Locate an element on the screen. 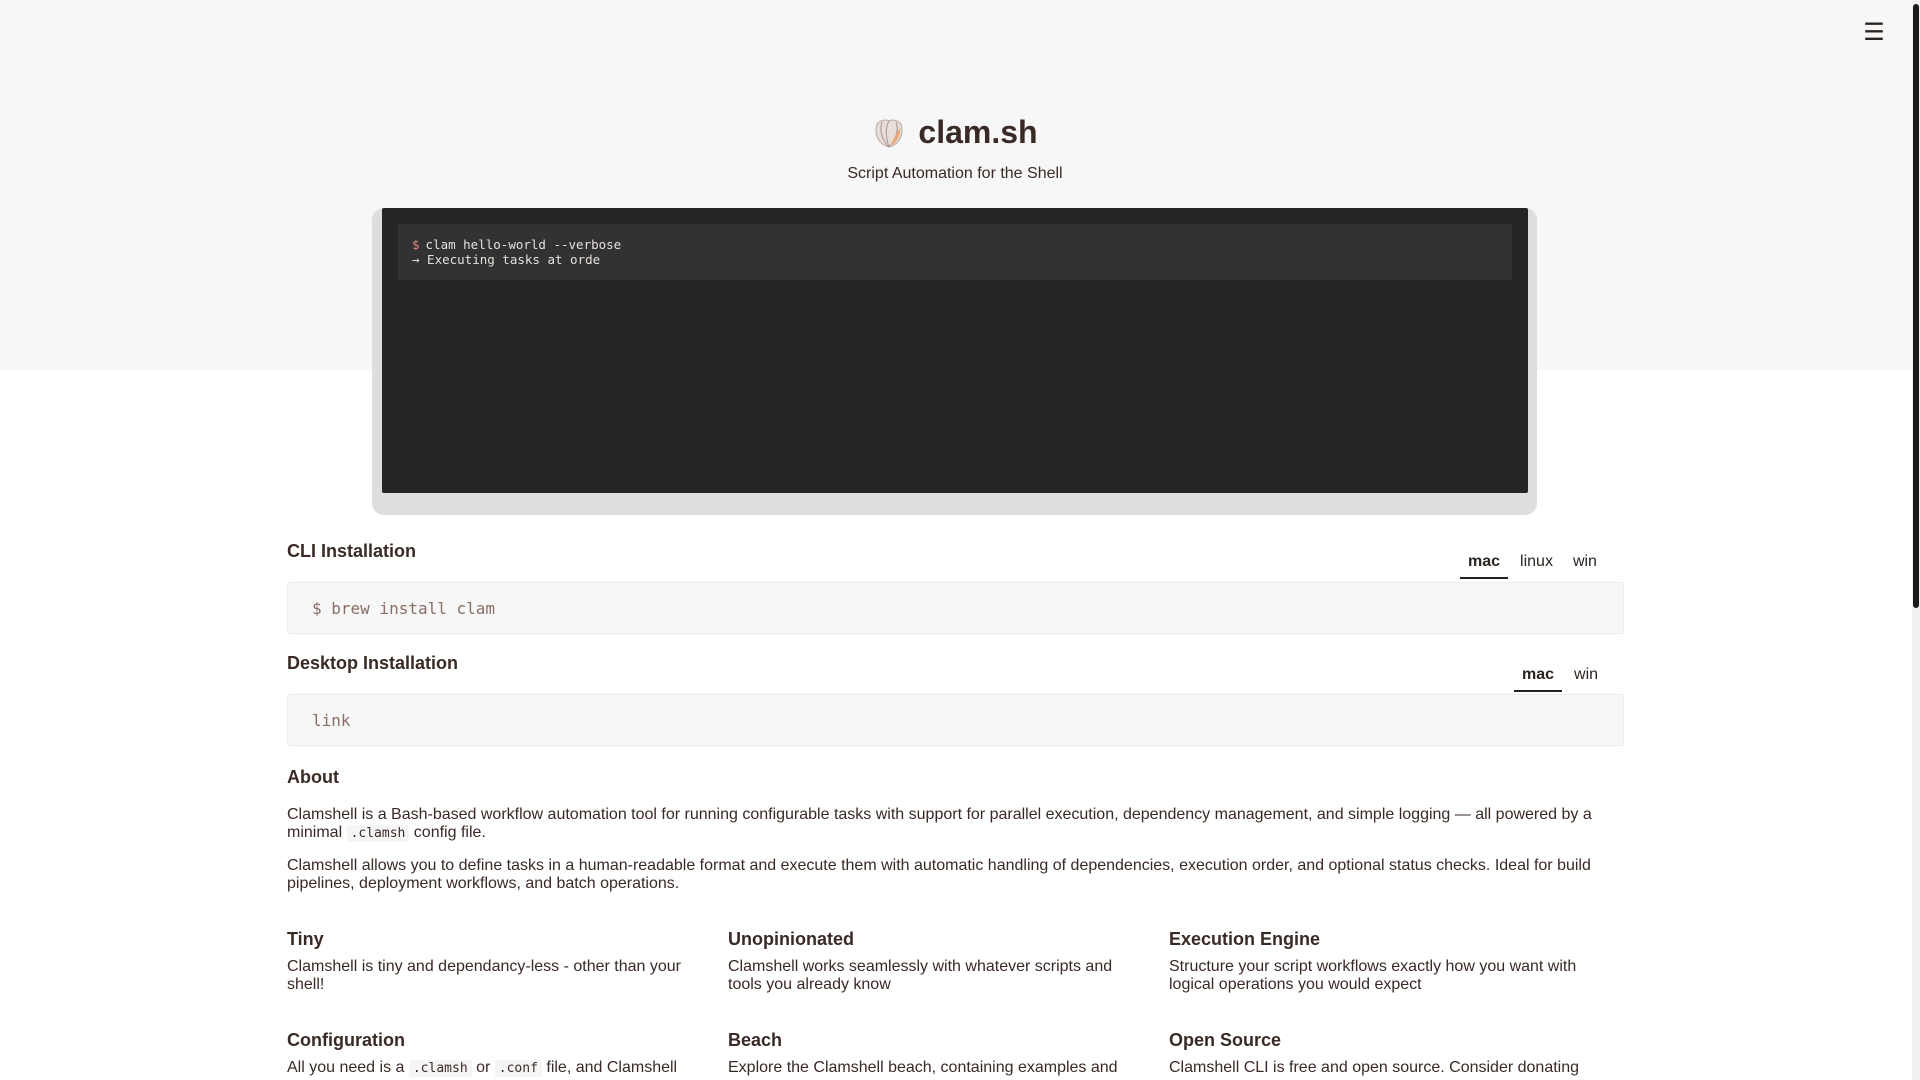 The image size is (1920, 1080). scrollbar-thumb is located at coordinates (1916, 306).